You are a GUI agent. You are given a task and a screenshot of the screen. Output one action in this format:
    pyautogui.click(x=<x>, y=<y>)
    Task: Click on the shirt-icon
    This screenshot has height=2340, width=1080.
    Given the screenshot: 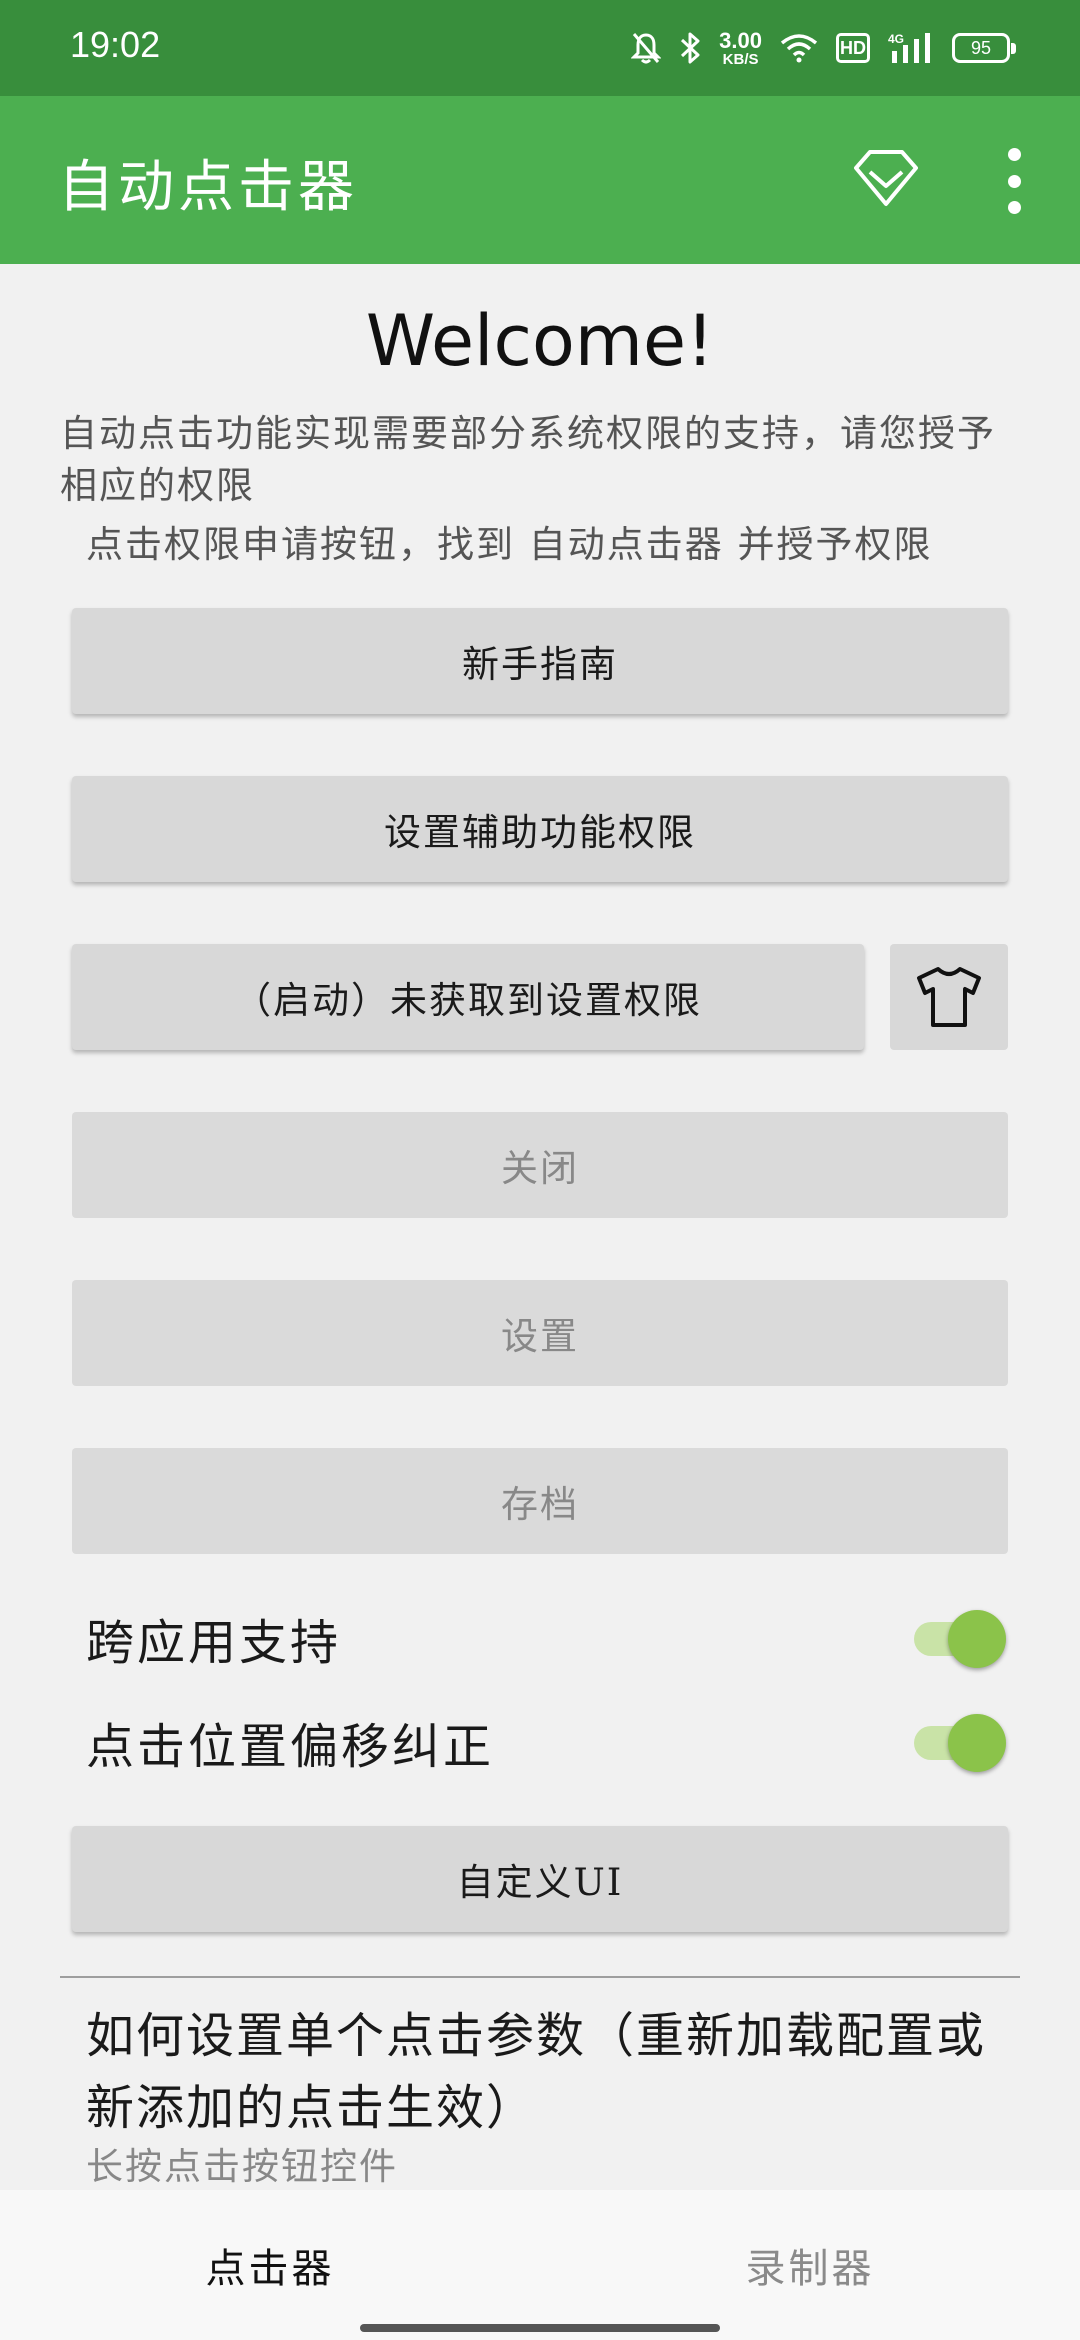 What is the action you would take?
    pyautogui.click(x=949, y=997)
    